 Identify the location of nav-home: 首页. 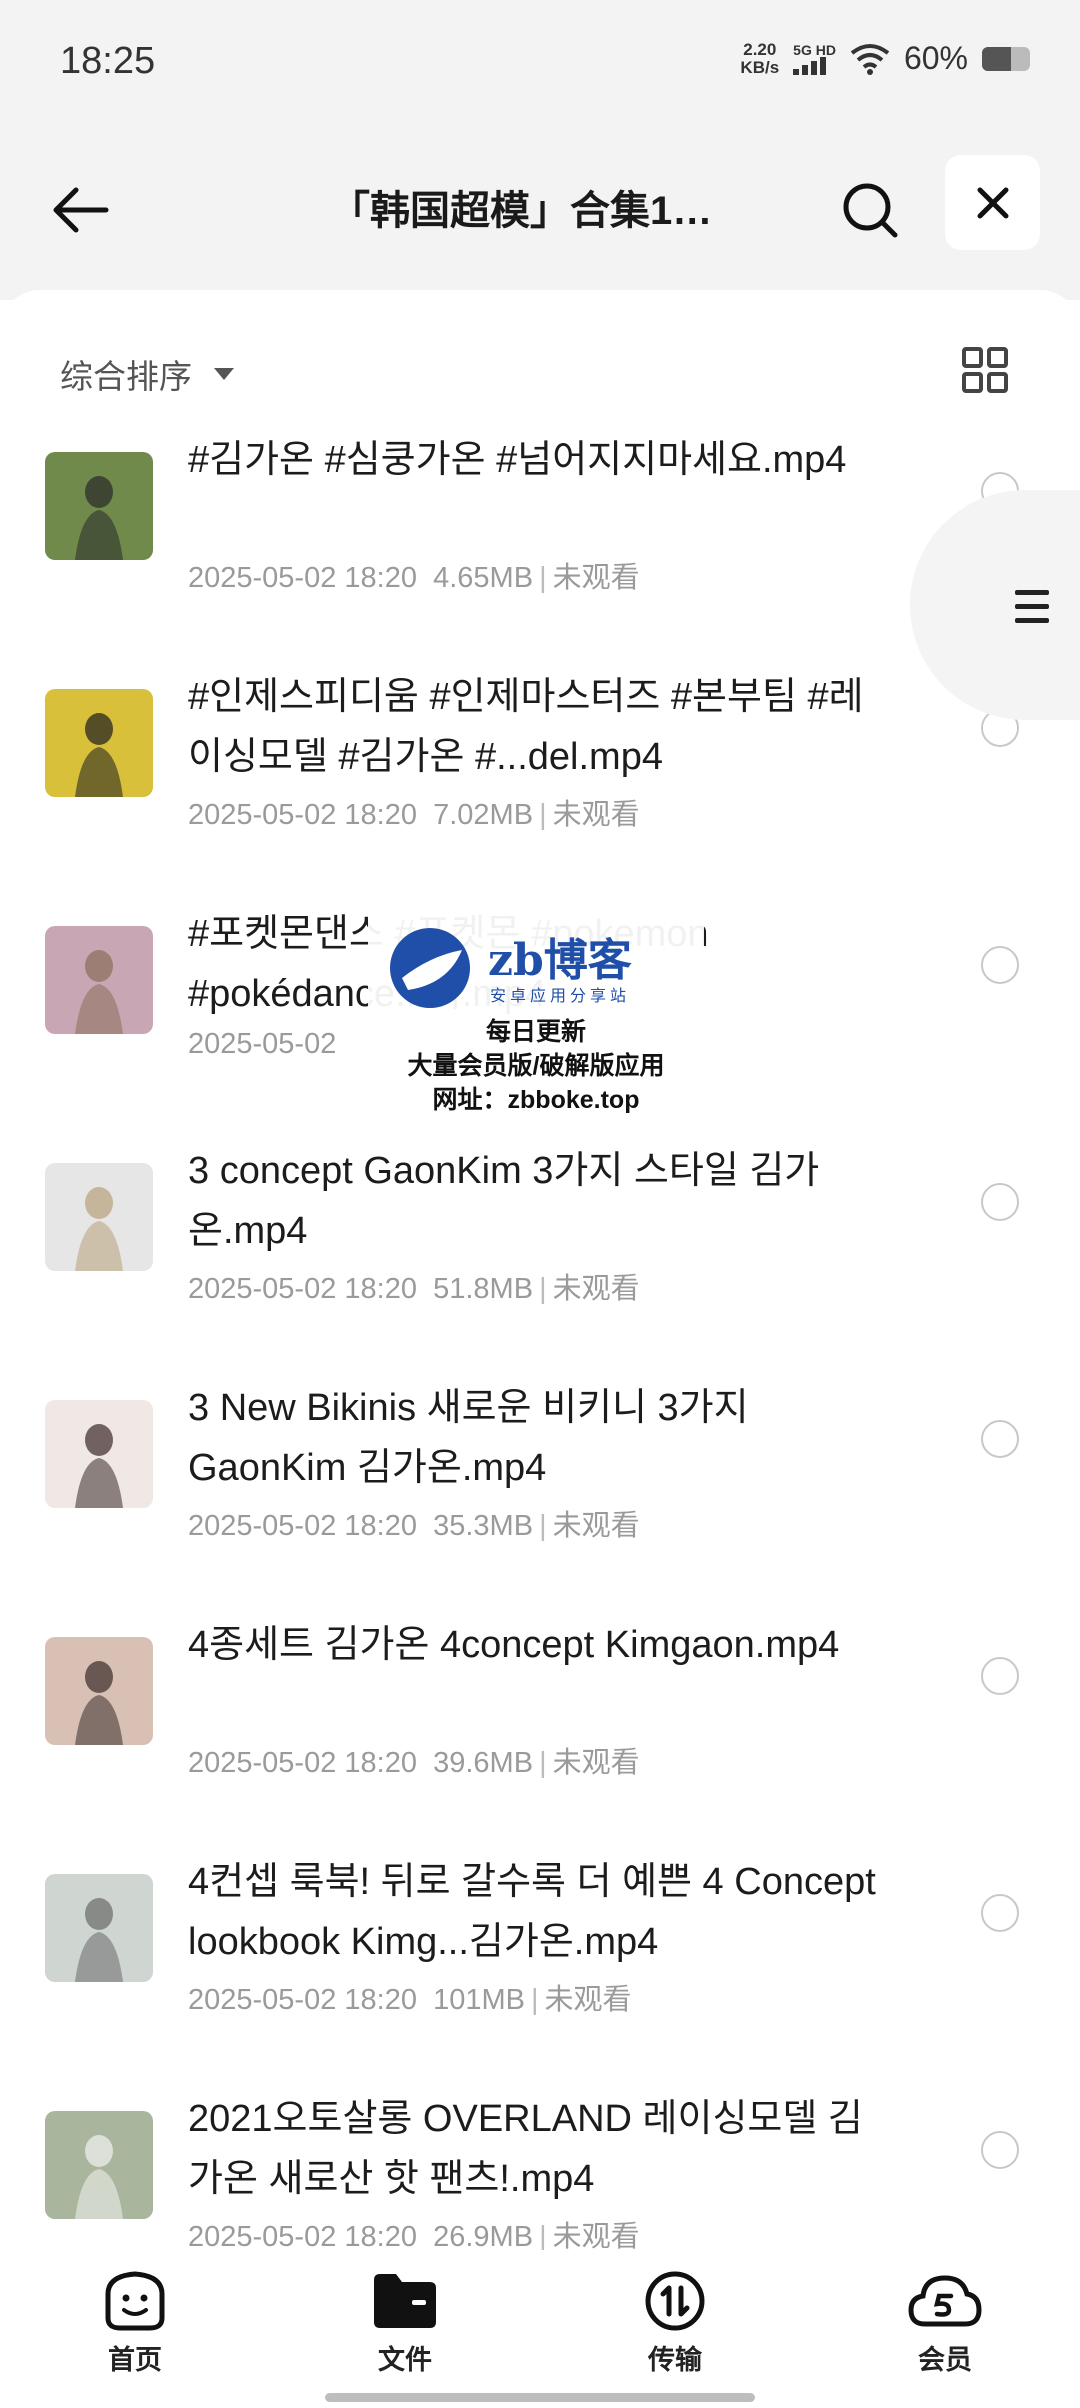
(135, 2329).